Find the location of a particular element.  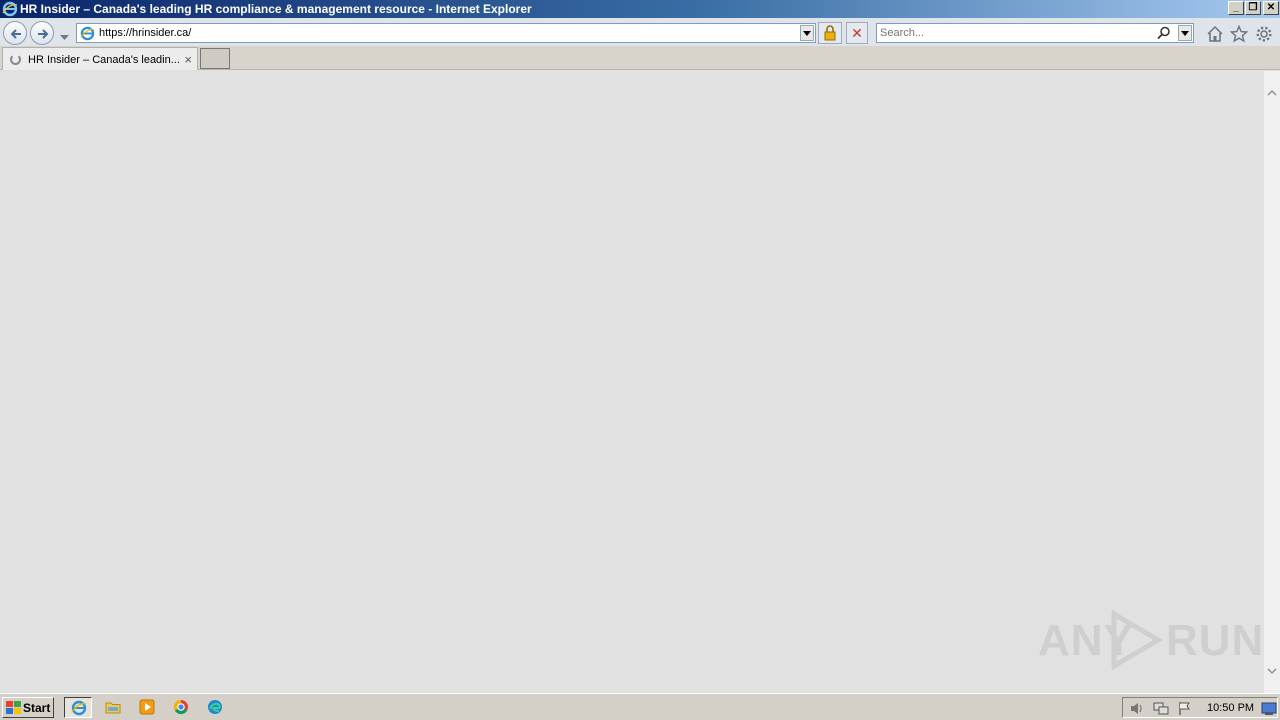

watermark-play-icon is located at coordinates (1137, 640).